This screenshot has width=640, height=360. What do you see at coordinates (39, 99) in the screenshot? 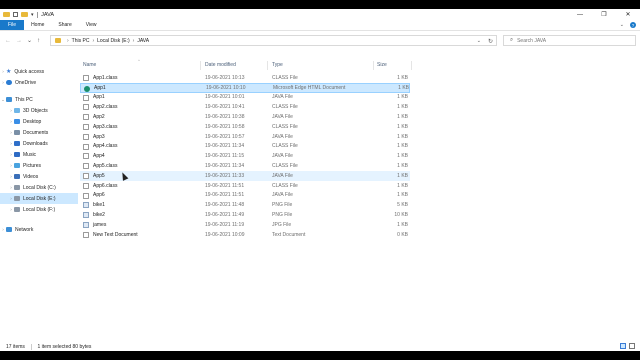
I see `nav-this-pc: ⌄ This PC` at bounding box center [39, 99].